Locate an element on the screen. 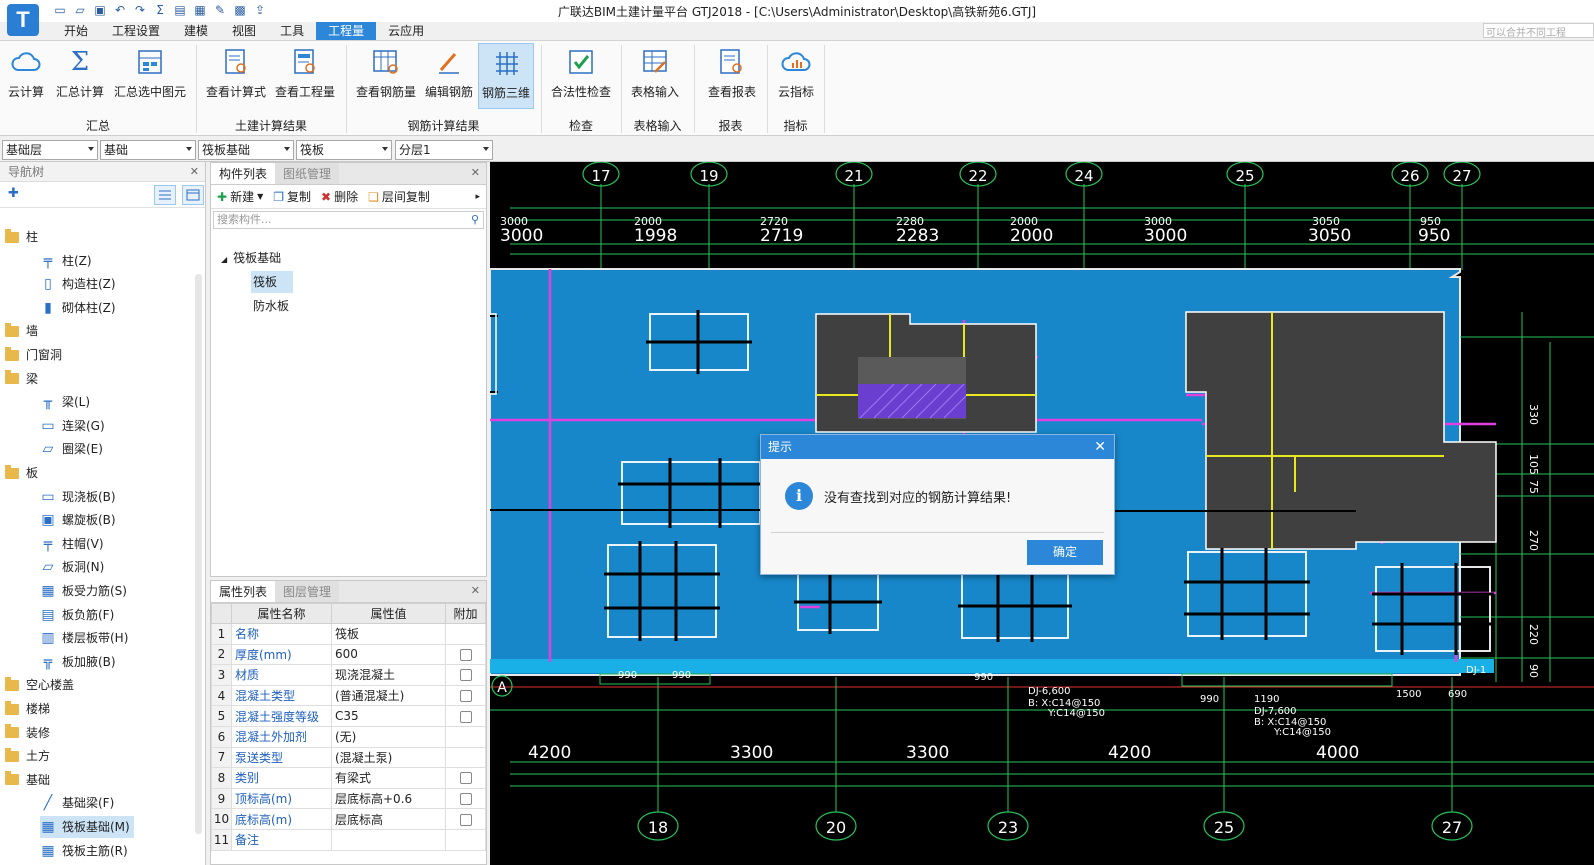  floor-select: 基础层 is located at coordinates (50, 150).